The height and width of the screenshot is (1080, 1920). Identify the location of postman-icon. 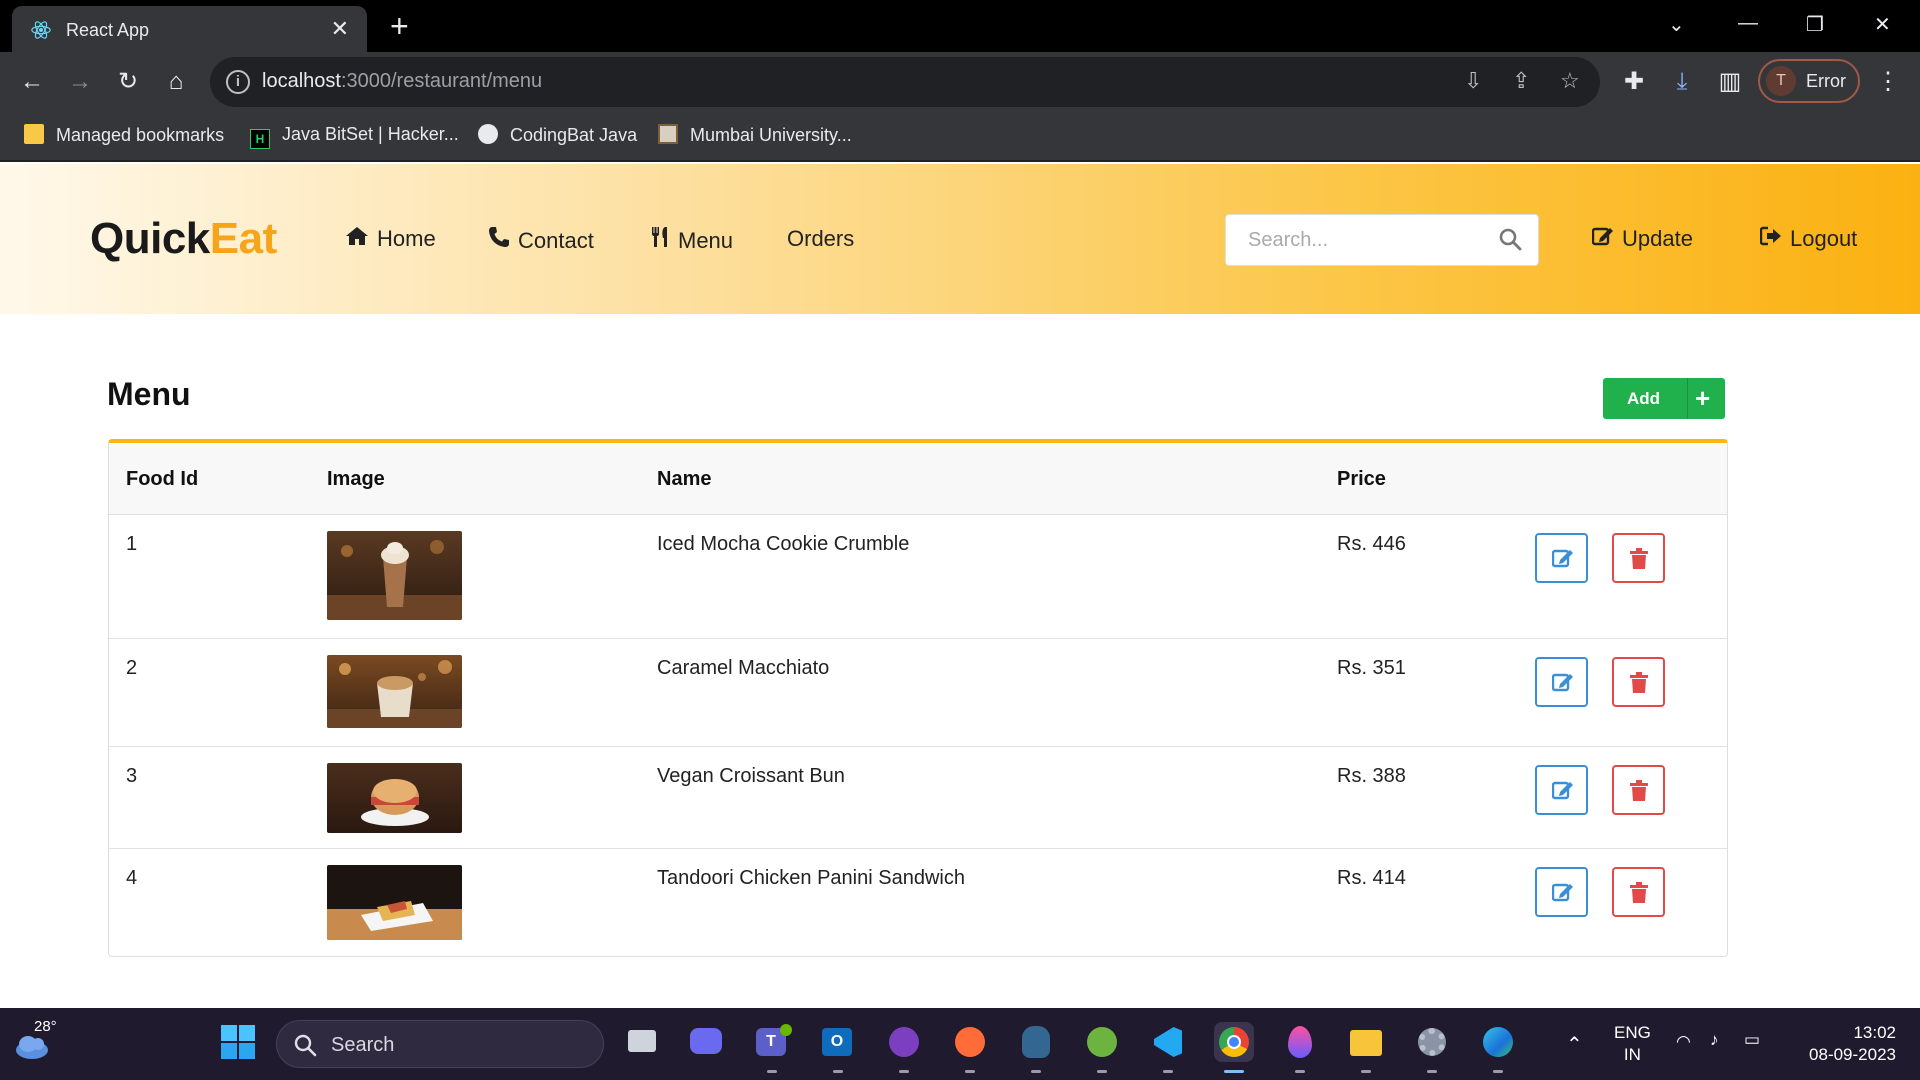
(970, 1047).